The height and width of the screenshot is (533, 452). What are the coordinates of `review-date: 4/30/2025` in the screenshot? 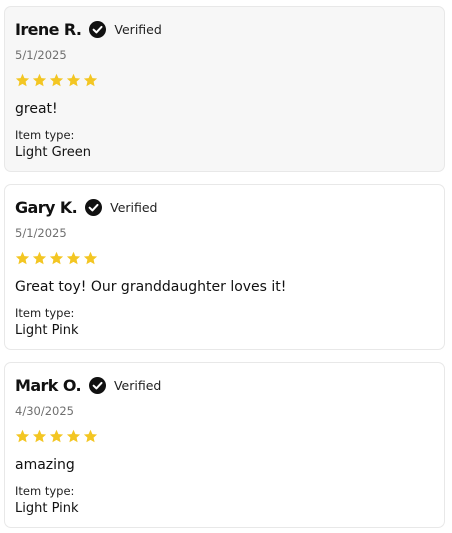 It's located at (44, 411).